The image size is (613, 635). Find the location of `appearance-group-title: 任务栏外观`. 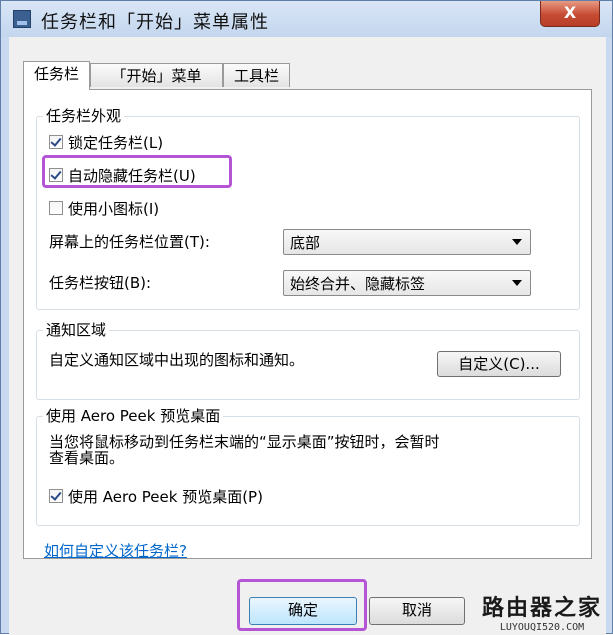

appearance-group-title: 任务栏外观 is located at coordinates (84, 116).